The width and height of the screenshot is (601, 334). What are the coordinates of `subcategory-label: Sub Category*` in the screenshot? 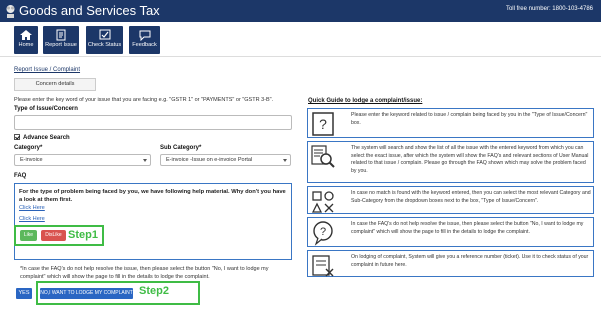 It's located at (181, 148).